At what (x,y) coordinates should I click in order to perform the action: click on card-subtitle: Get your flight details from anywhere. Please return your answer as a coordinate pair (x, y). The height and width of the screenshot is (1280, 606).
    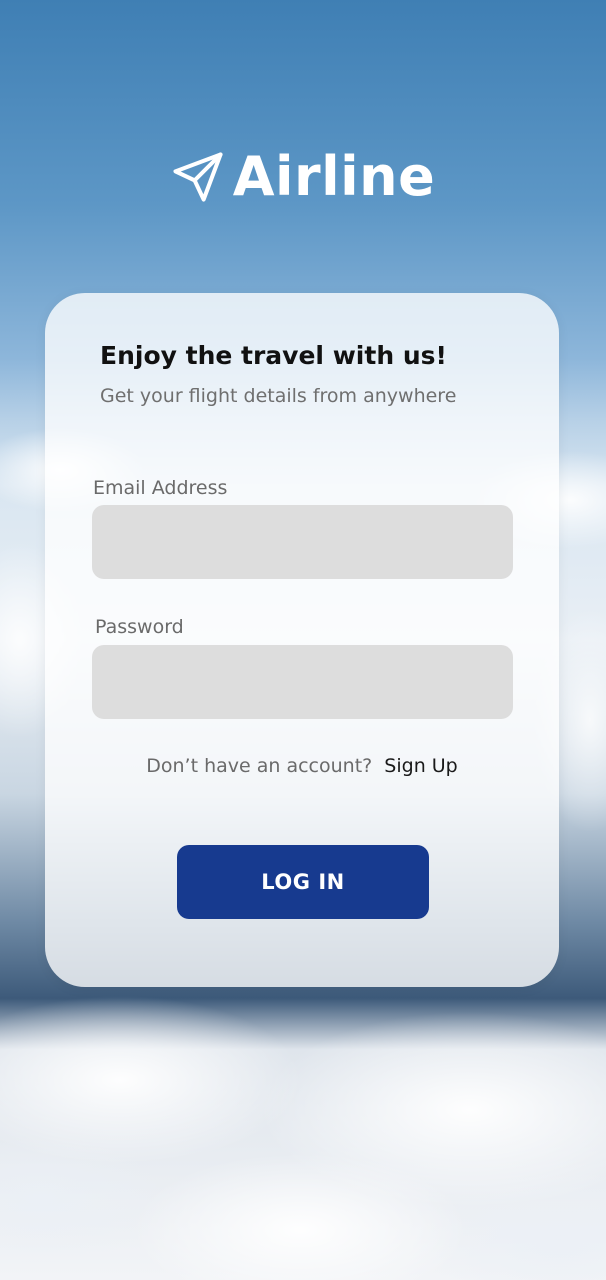
    Looking at the image, I should click on (278, 396).